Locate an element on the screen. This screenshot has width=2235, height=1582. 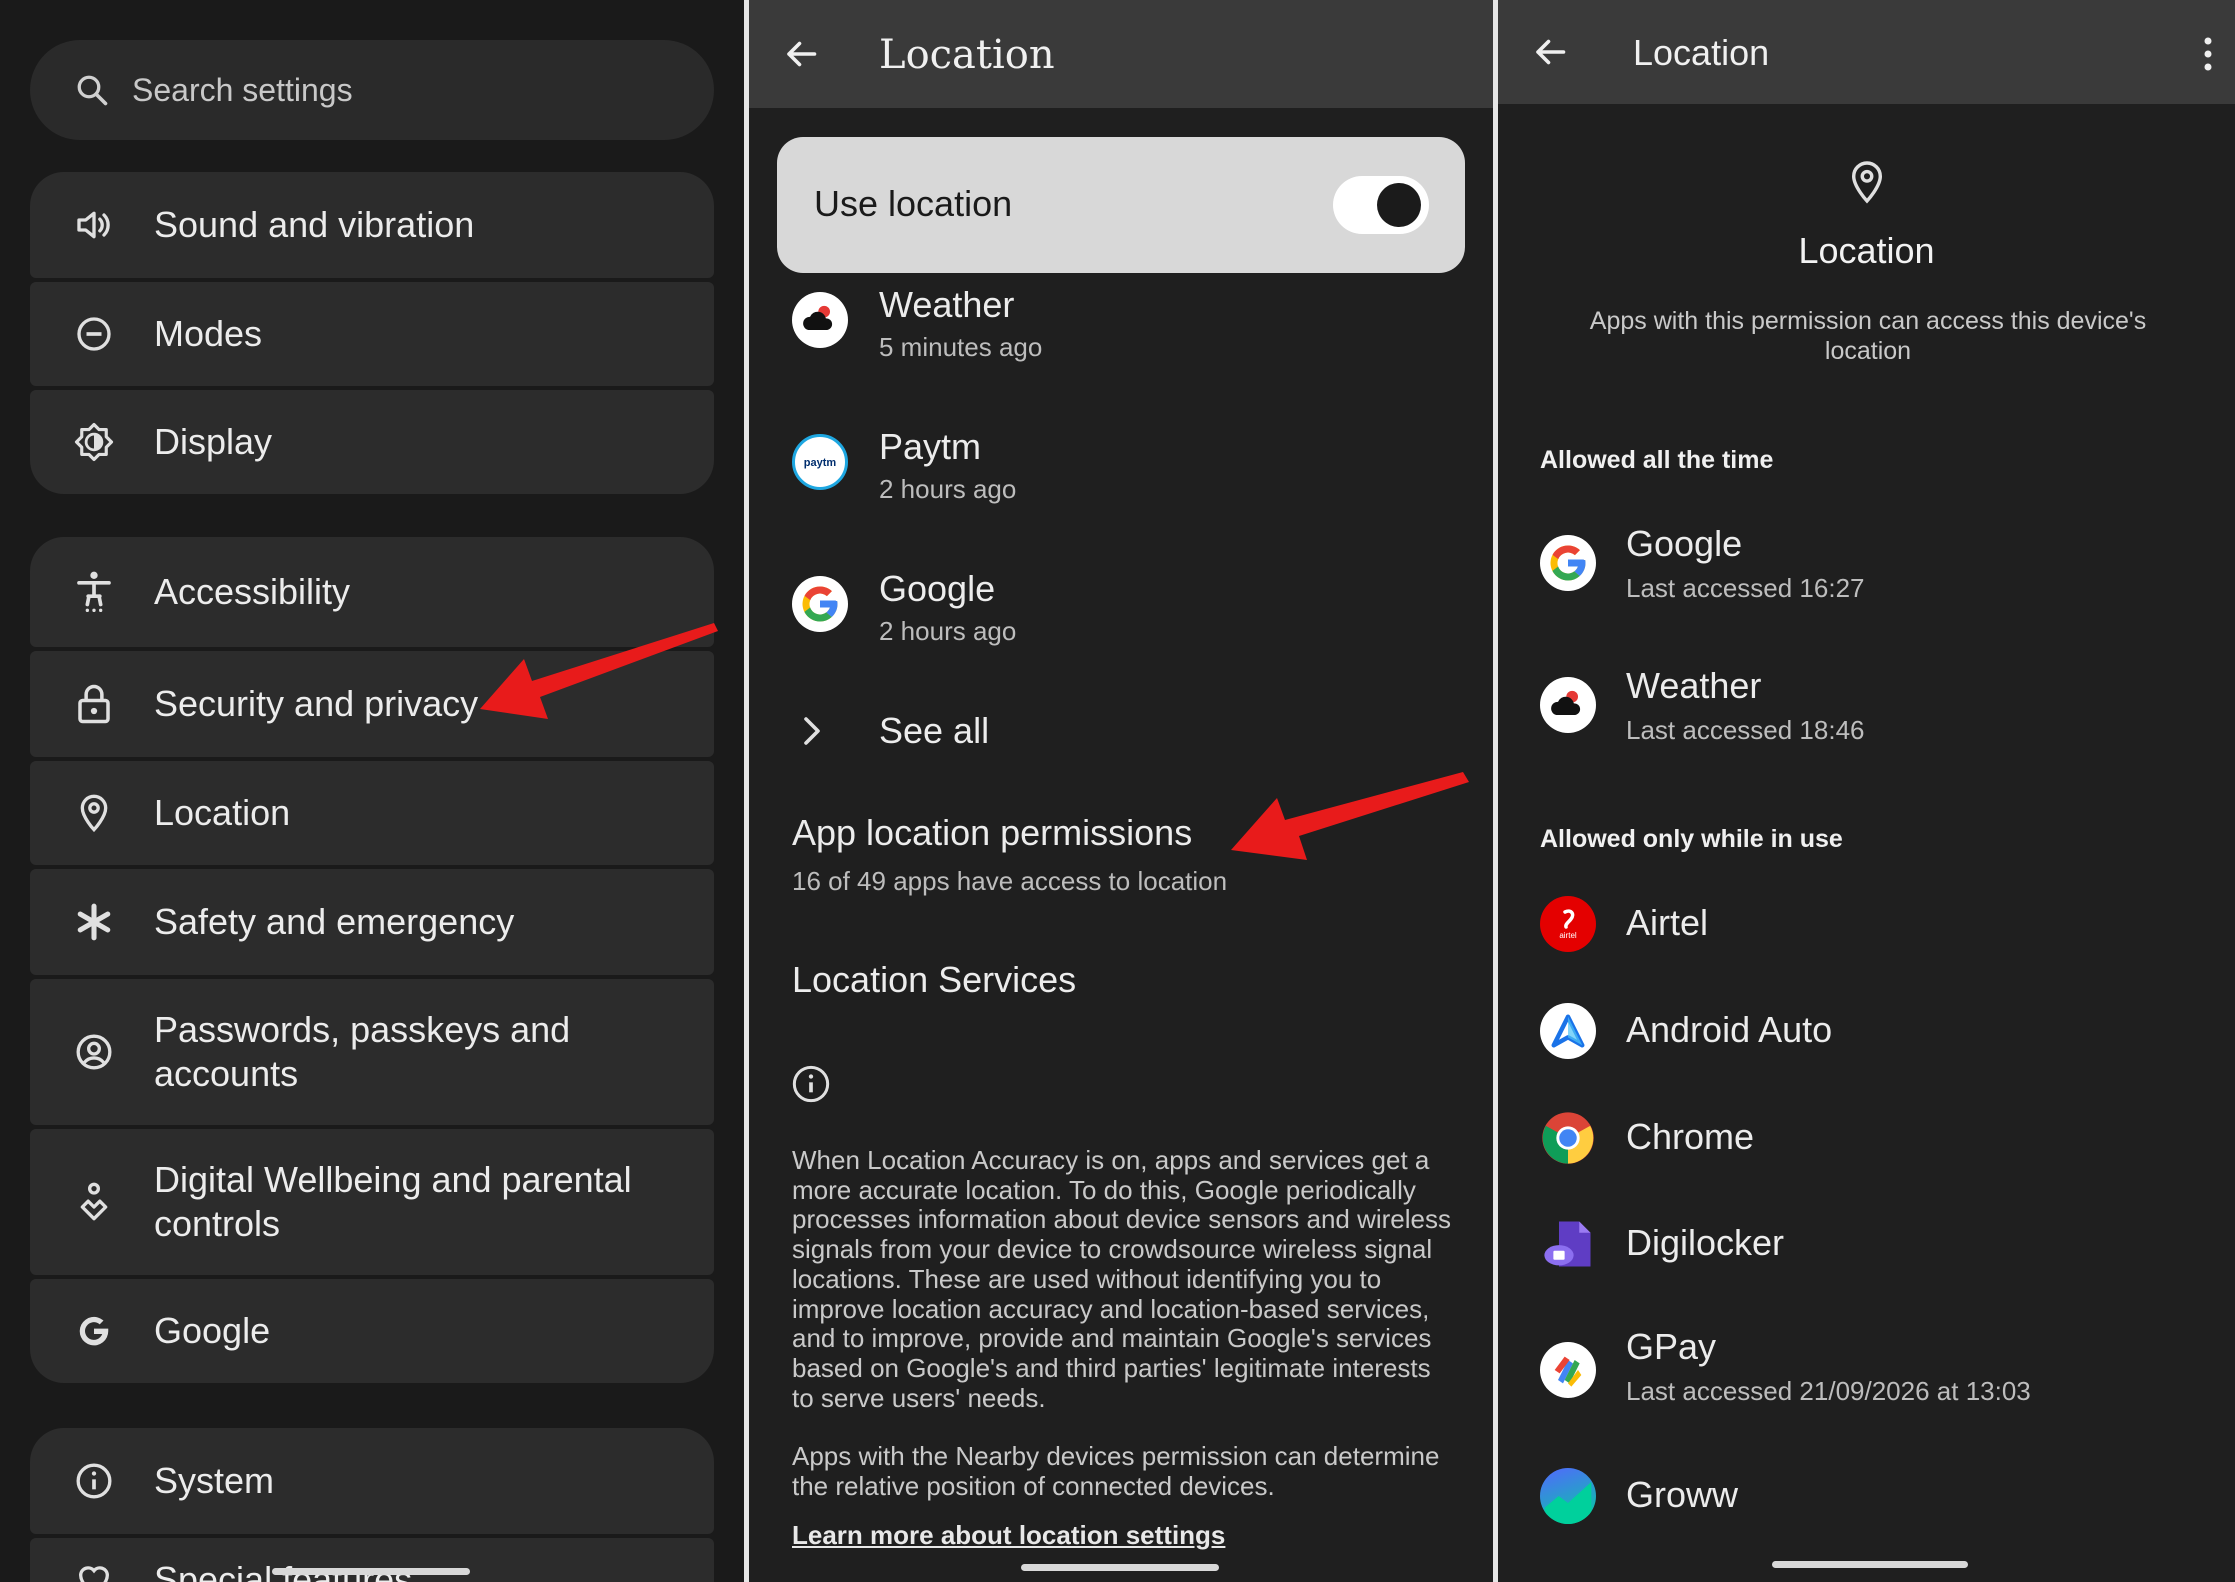
settings-item-label: Google is located at coordinates (212, 1330).